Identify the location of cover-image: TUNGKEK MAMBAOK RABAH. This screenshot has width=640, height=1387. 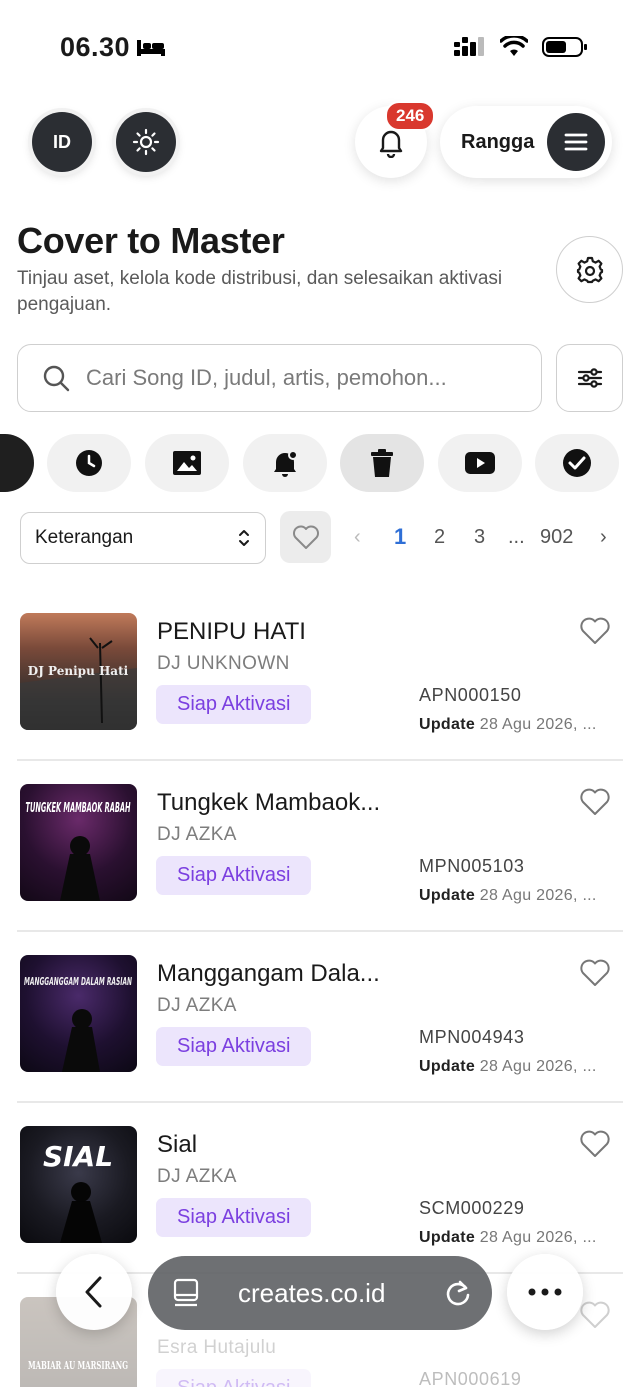
(78, 842).